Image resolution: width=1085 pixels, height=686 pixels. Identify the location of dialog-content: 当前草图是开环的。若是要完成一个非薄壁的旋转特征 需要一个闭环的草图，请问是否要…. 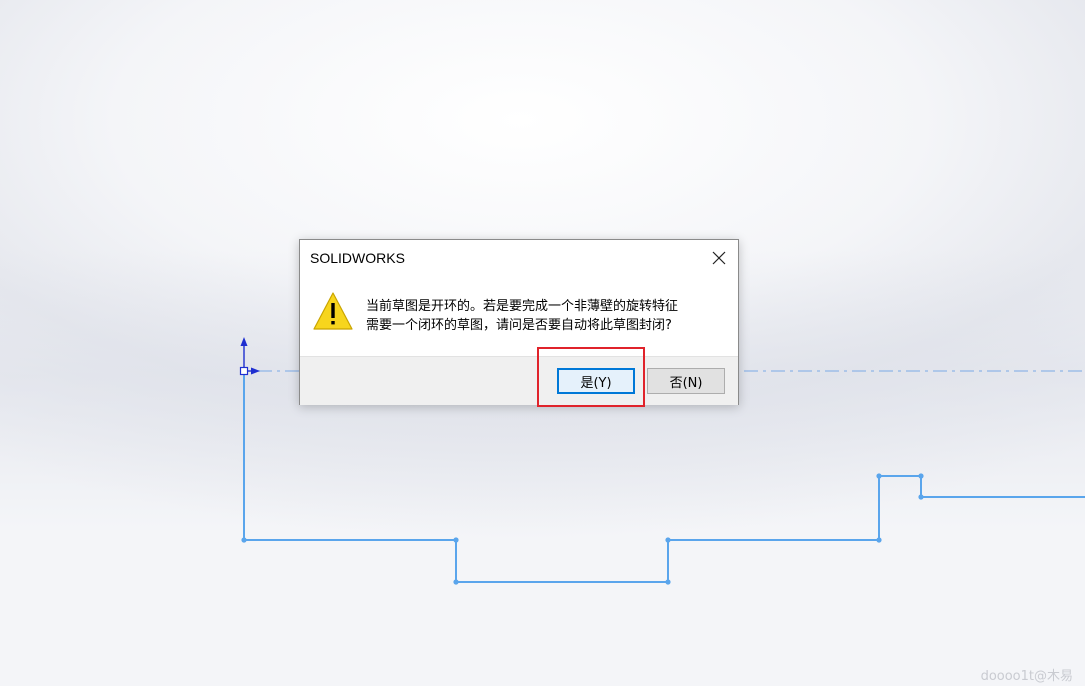
(519, 316).